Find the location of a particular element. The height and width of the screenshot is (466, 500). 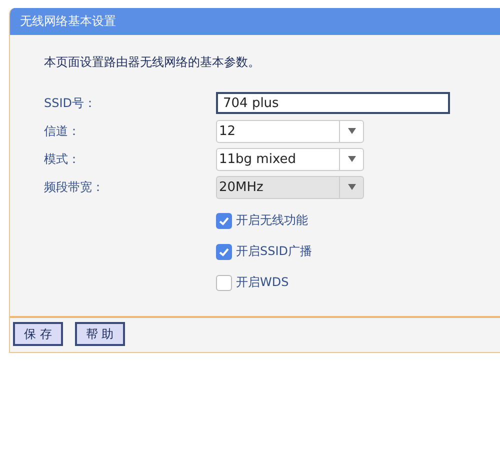

checkbox-label: 开启无线功能 is located at coordinates (272, 220).